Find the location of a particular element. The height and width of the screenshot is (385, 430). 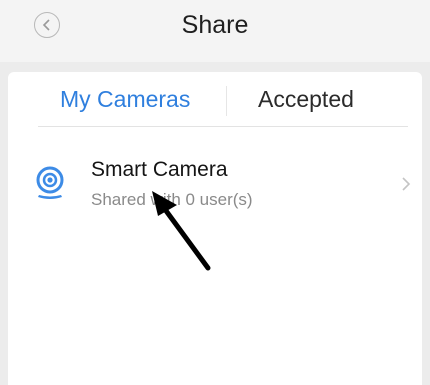

page-title: Share is located at coordinates (215, 25).